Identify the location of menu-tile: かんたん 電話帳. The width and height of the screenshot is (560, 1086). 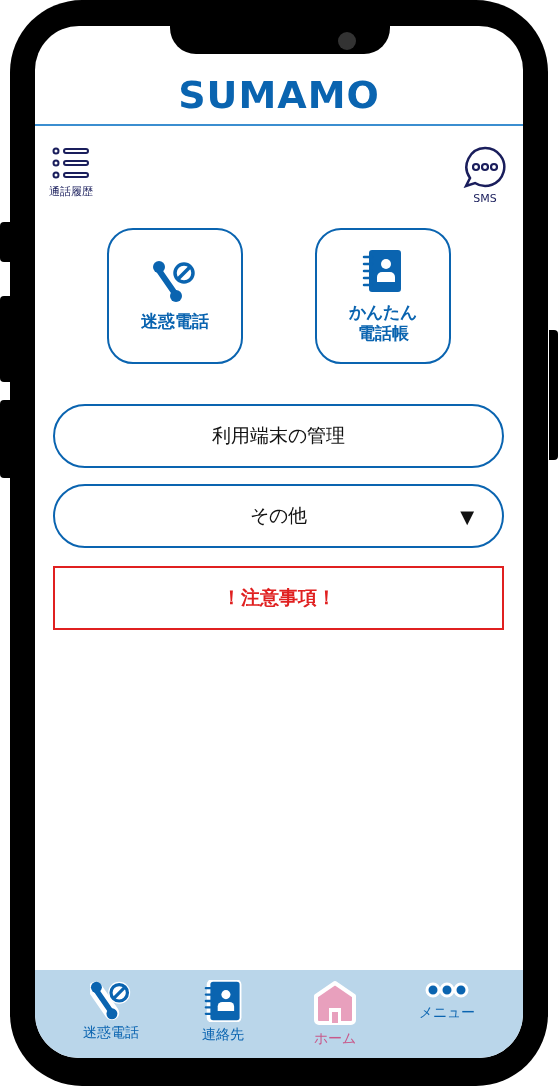
(383, 296).